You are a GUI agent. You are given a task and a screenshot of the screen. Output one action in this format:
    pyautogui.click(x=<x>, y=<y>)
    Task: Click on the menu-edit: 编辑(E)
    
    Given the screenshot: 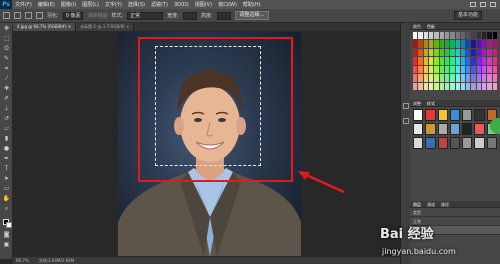 What is the action you would take?
    pyautogui.click(x=46, y=4)
    